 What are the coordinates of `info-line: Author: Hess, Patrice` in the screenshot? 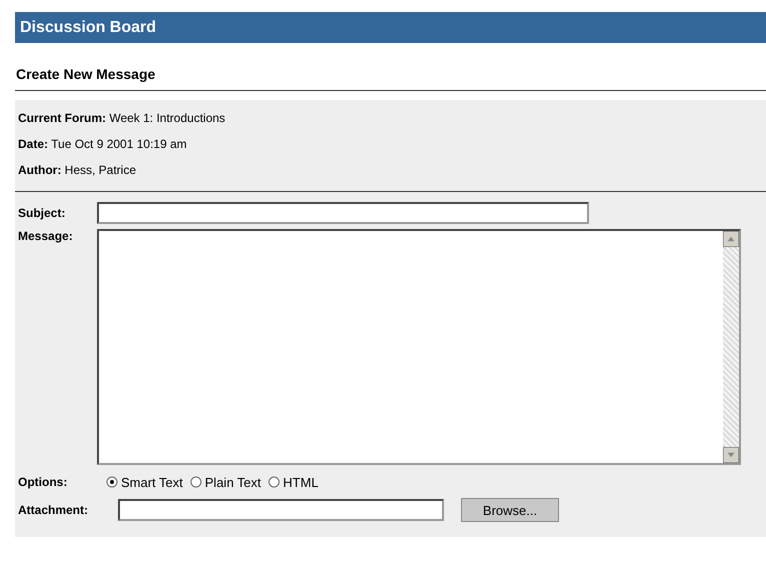 It's located at (78, 170).